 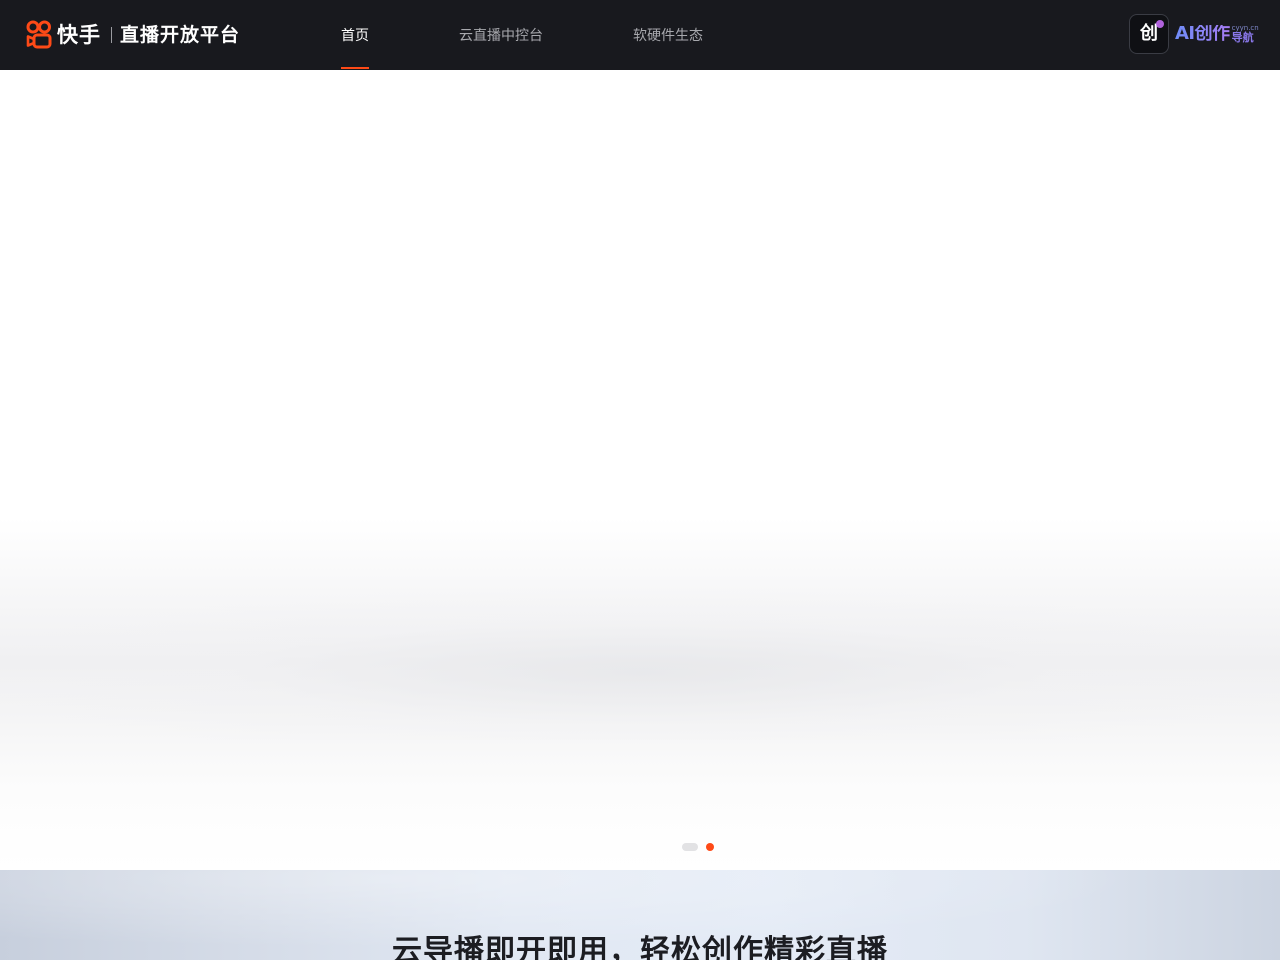 I want to click on ai-icon-glyph: 创, so click(x=1149, y=33).